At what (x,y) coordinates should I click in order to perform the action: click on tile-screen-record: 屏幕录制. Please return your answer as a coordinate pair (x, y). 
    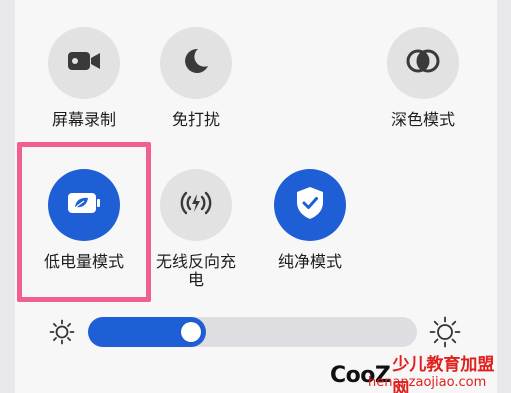
    Looking at the image, I should click on (84, 78).